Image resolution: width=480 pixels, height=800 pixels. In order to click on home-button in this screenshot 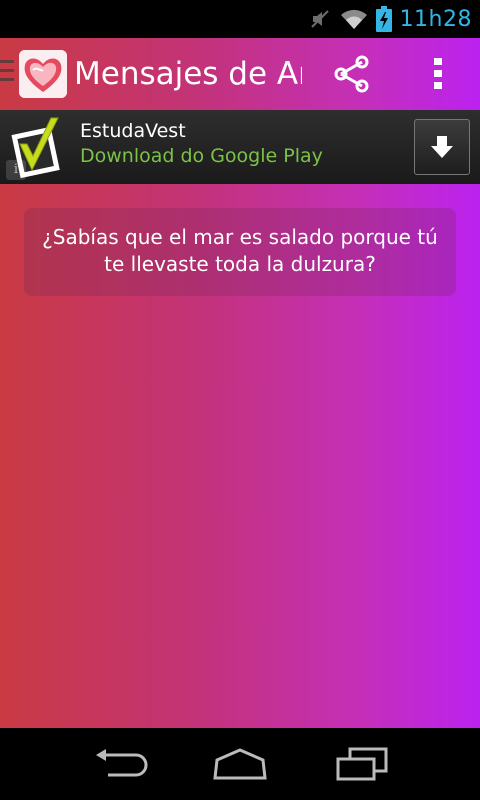, I will do `click(240, 764)`.